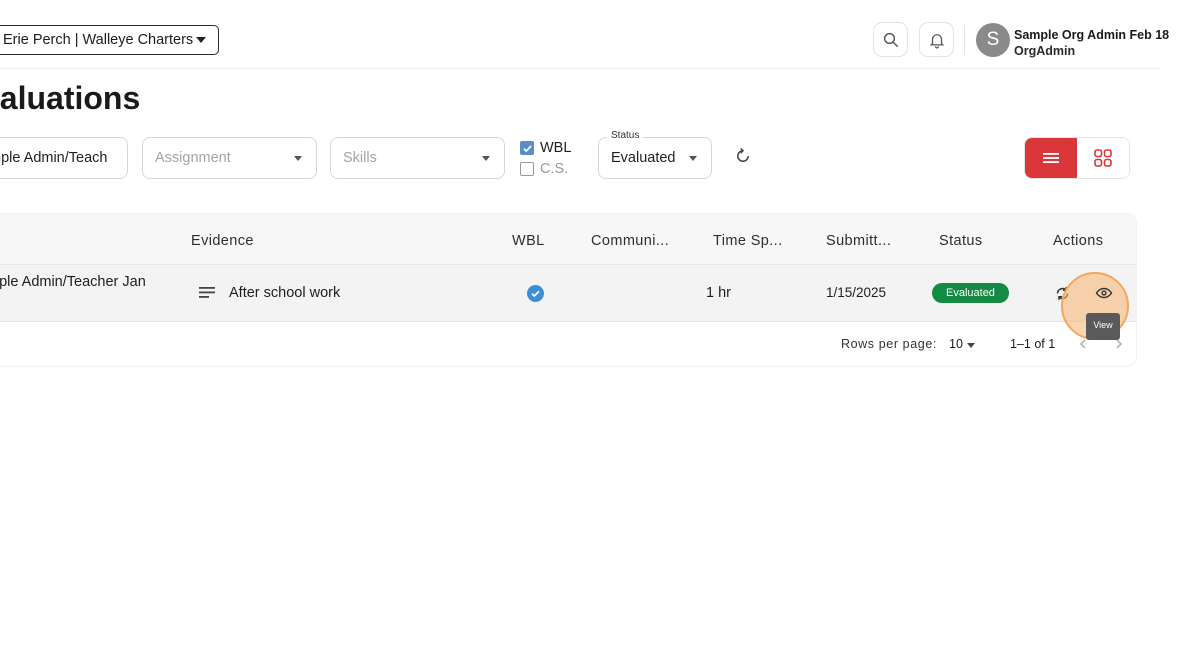  I want to click on grid-icon, so click(1103, 158).